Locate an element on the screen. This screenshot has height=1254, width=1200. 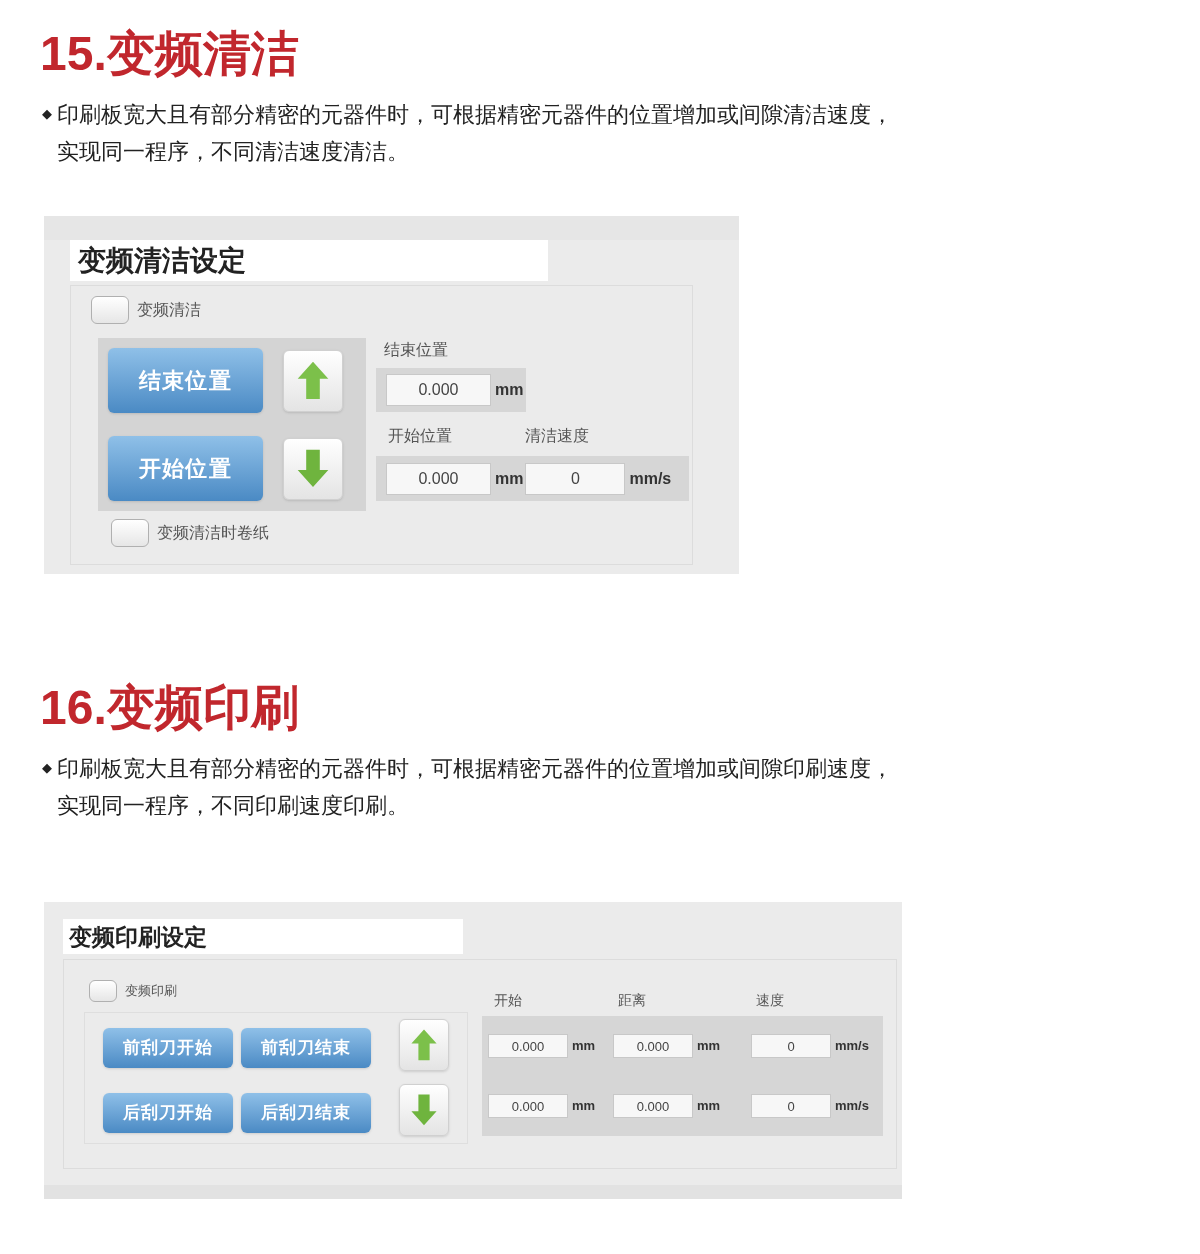
column-label: 速度 is located at coordinates (770, 1000).